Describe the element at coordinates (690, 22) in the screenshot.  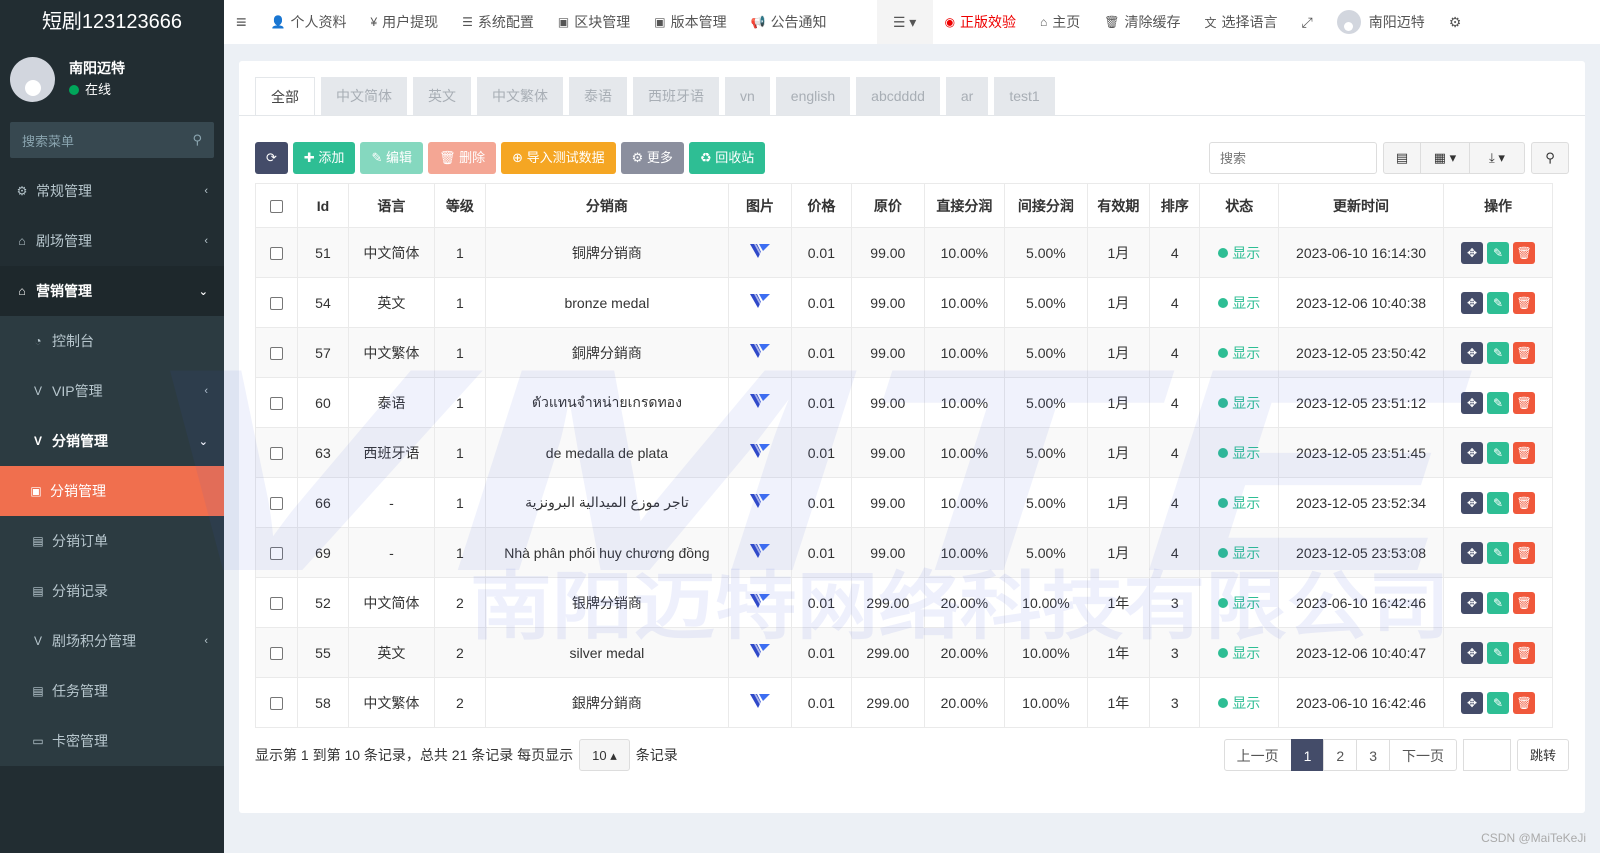
I see `nav-versions: ▣ 版本管理` at that location.